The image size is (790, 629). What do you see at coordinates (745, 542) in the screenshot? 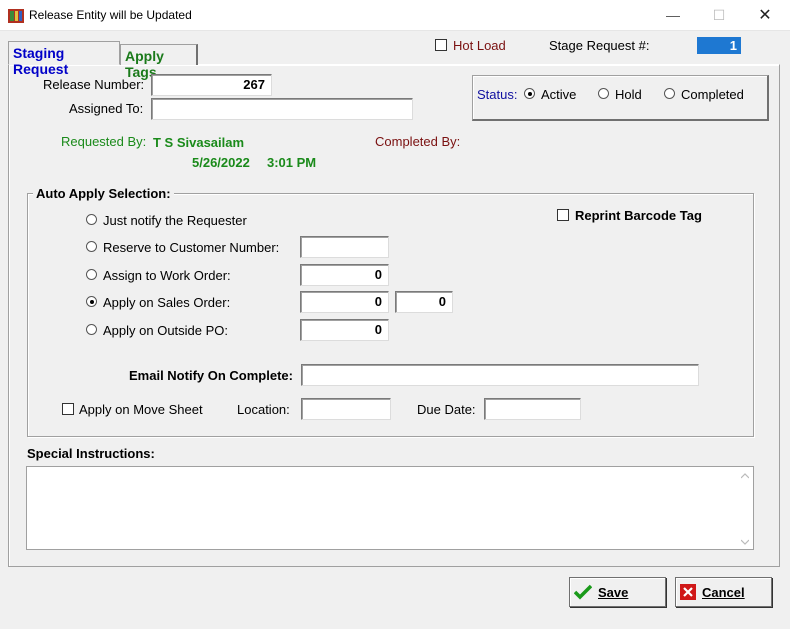
I see `scroll-down-icon` at bounding box center [745, 542].